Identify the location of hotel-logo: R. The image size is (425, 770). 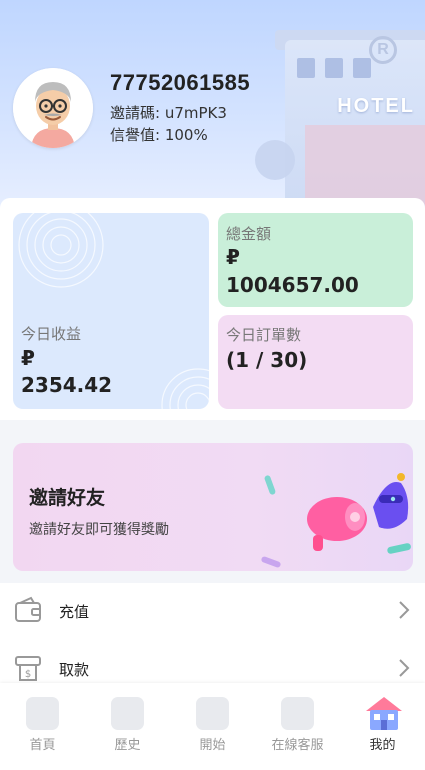
(383, 50).